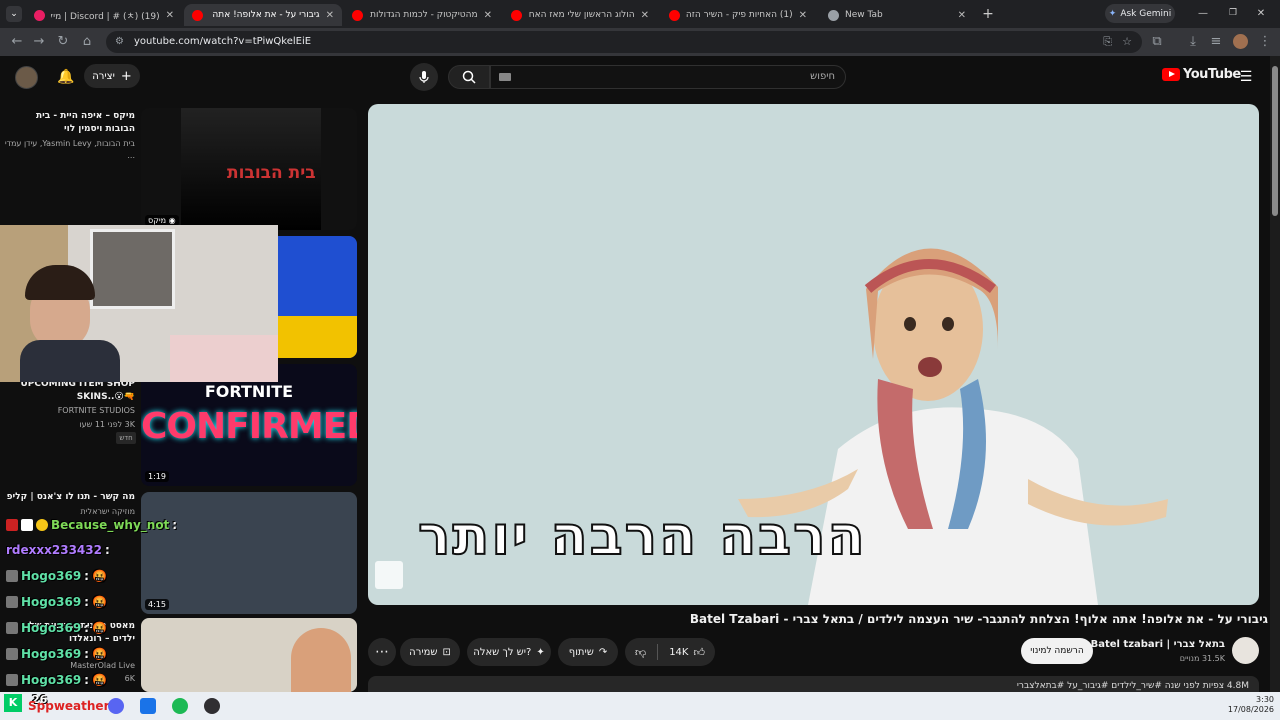  I want to click on ask-label: יש לך שאלה?, so click(502, 652).